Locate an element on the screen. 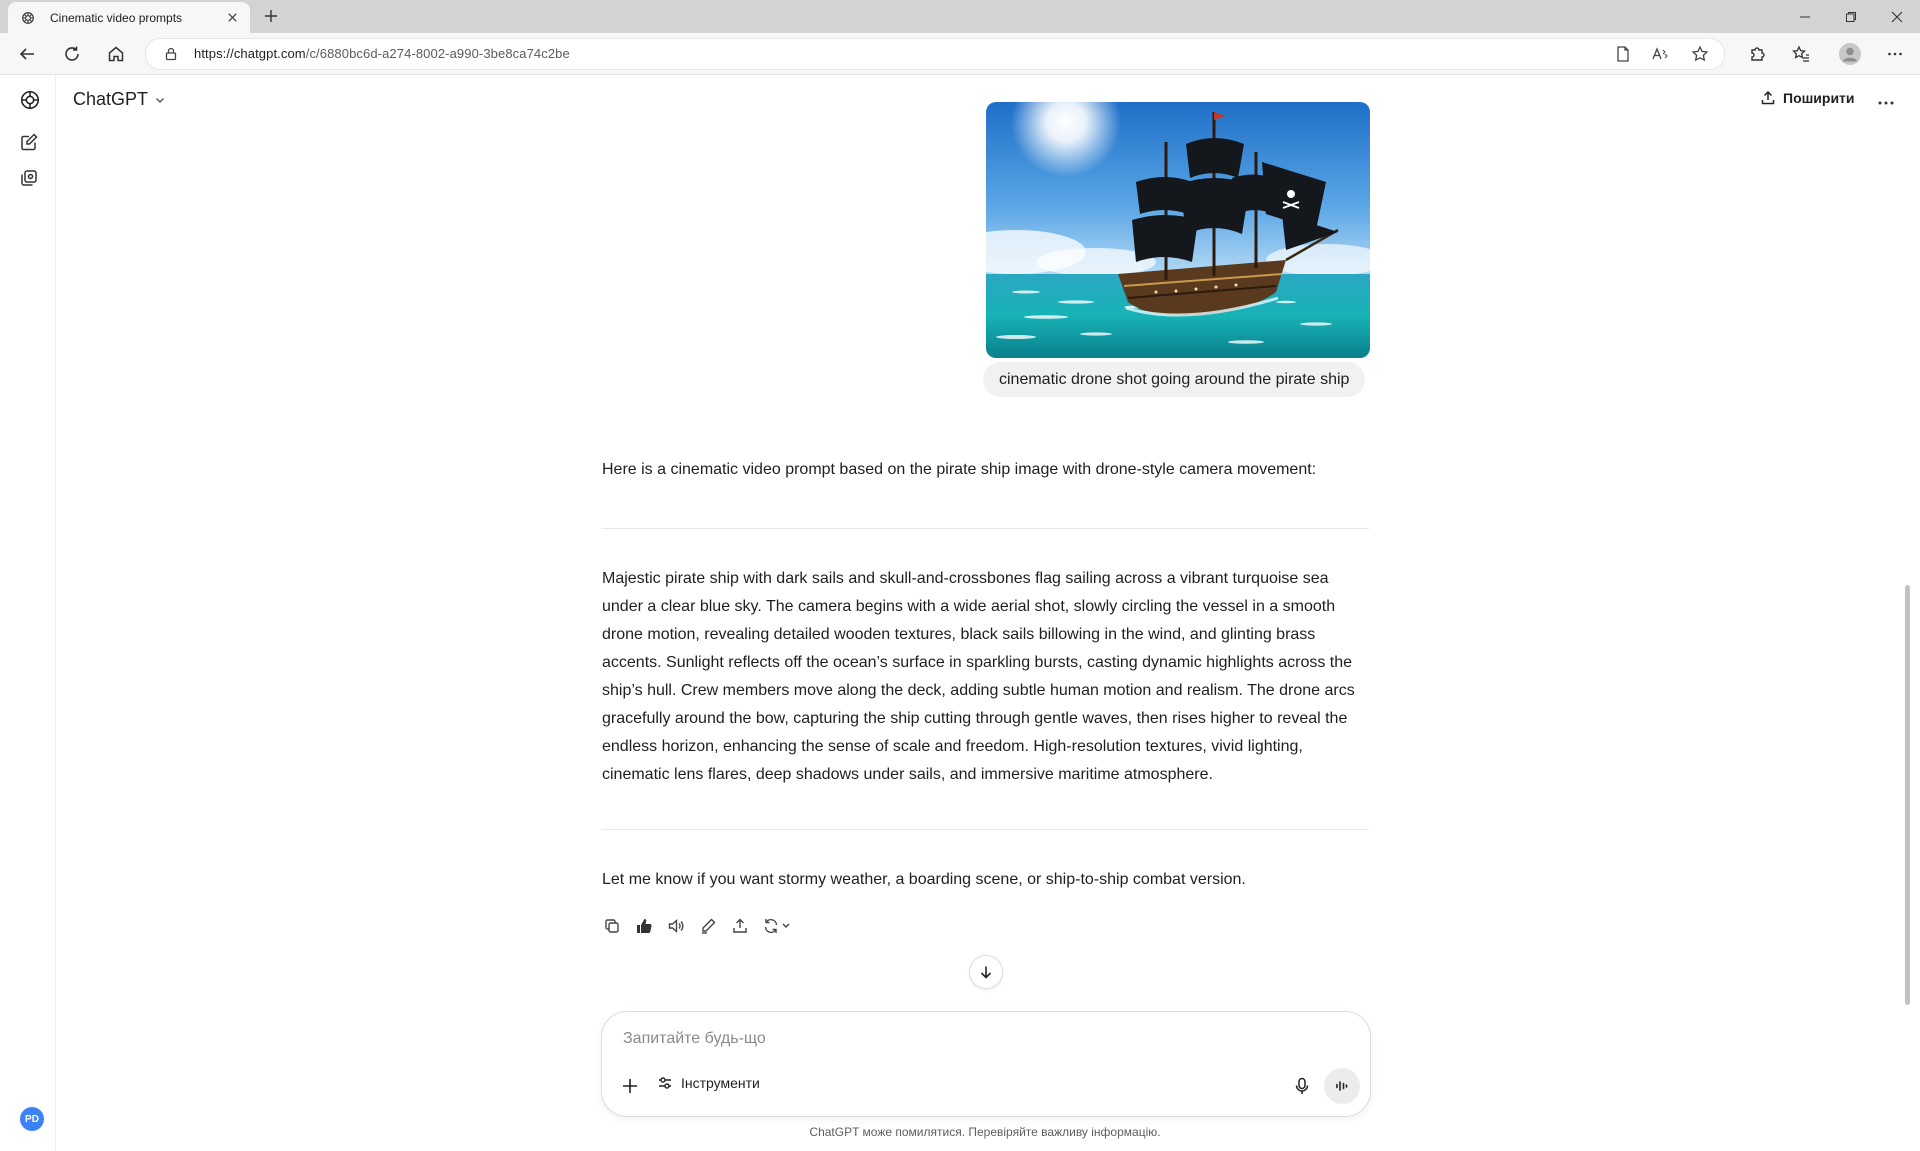  minimize-window-icon is located at coordinates (1805, 16).